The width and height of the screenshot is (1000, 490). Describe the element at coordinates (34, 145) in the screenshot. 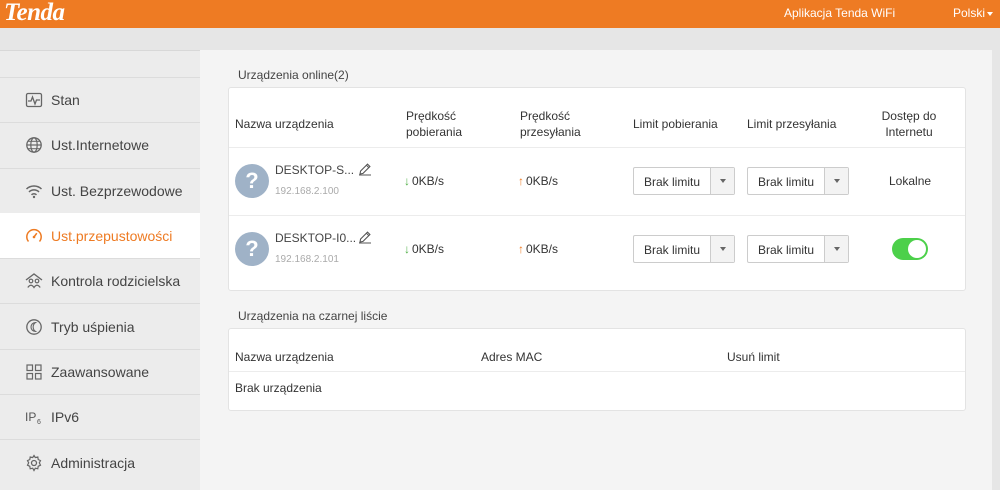

I see `globe-icon` at that location.